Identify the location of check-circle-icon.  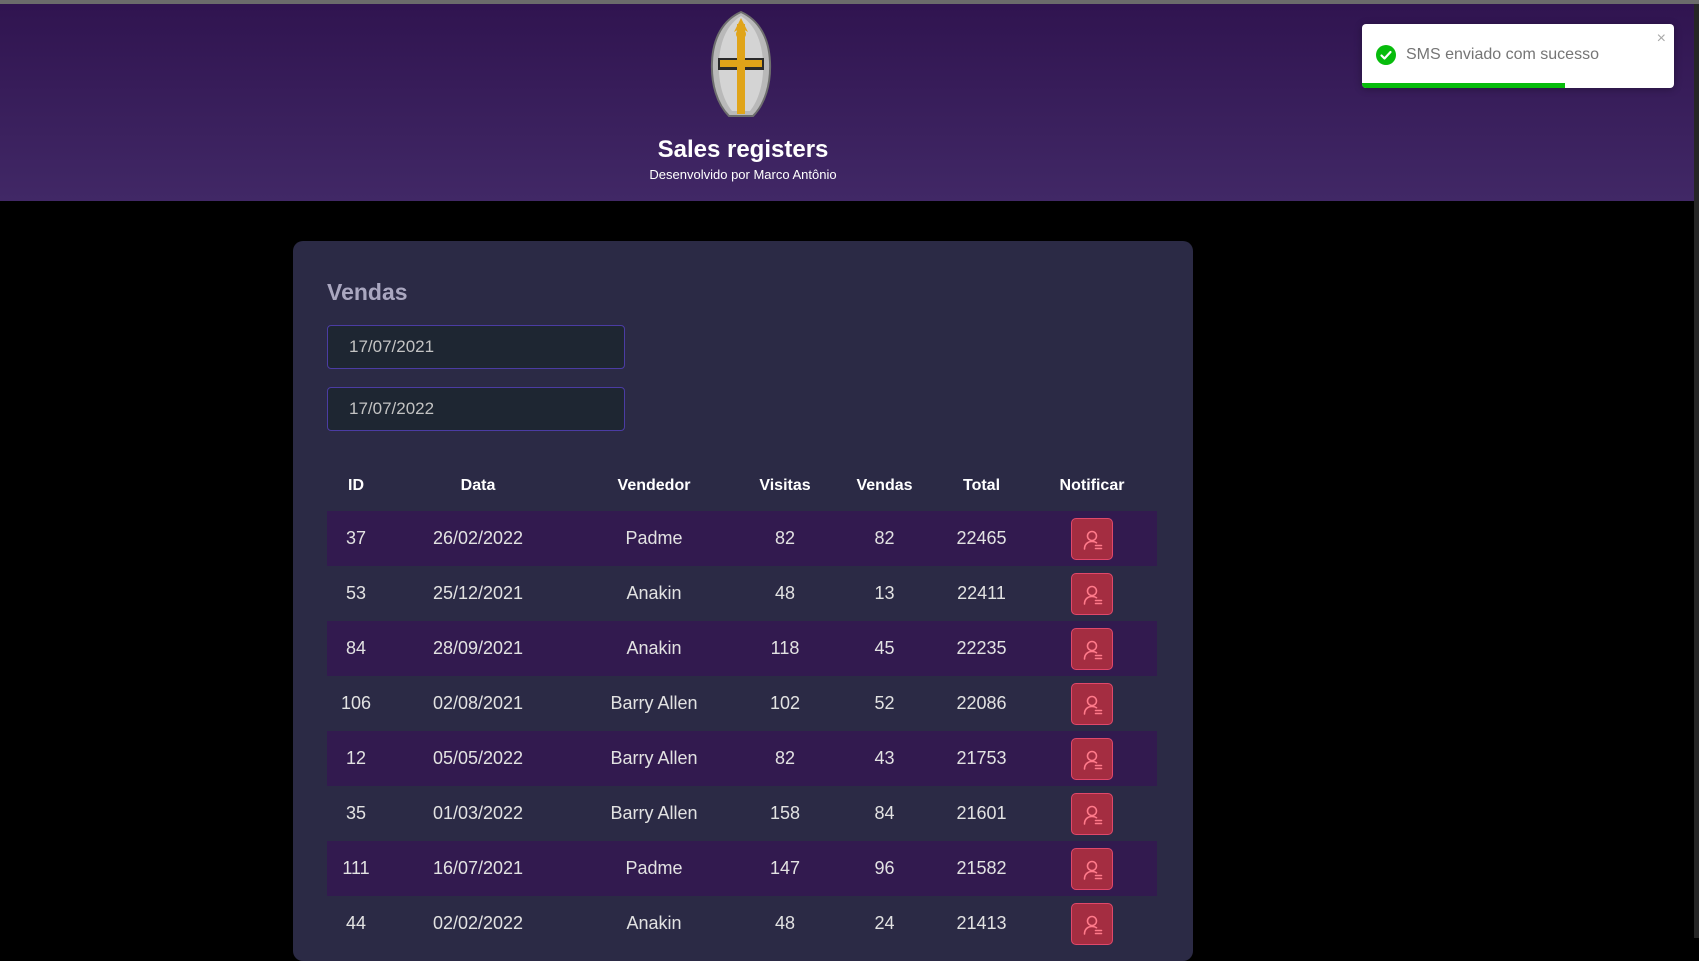
(1386, 55).